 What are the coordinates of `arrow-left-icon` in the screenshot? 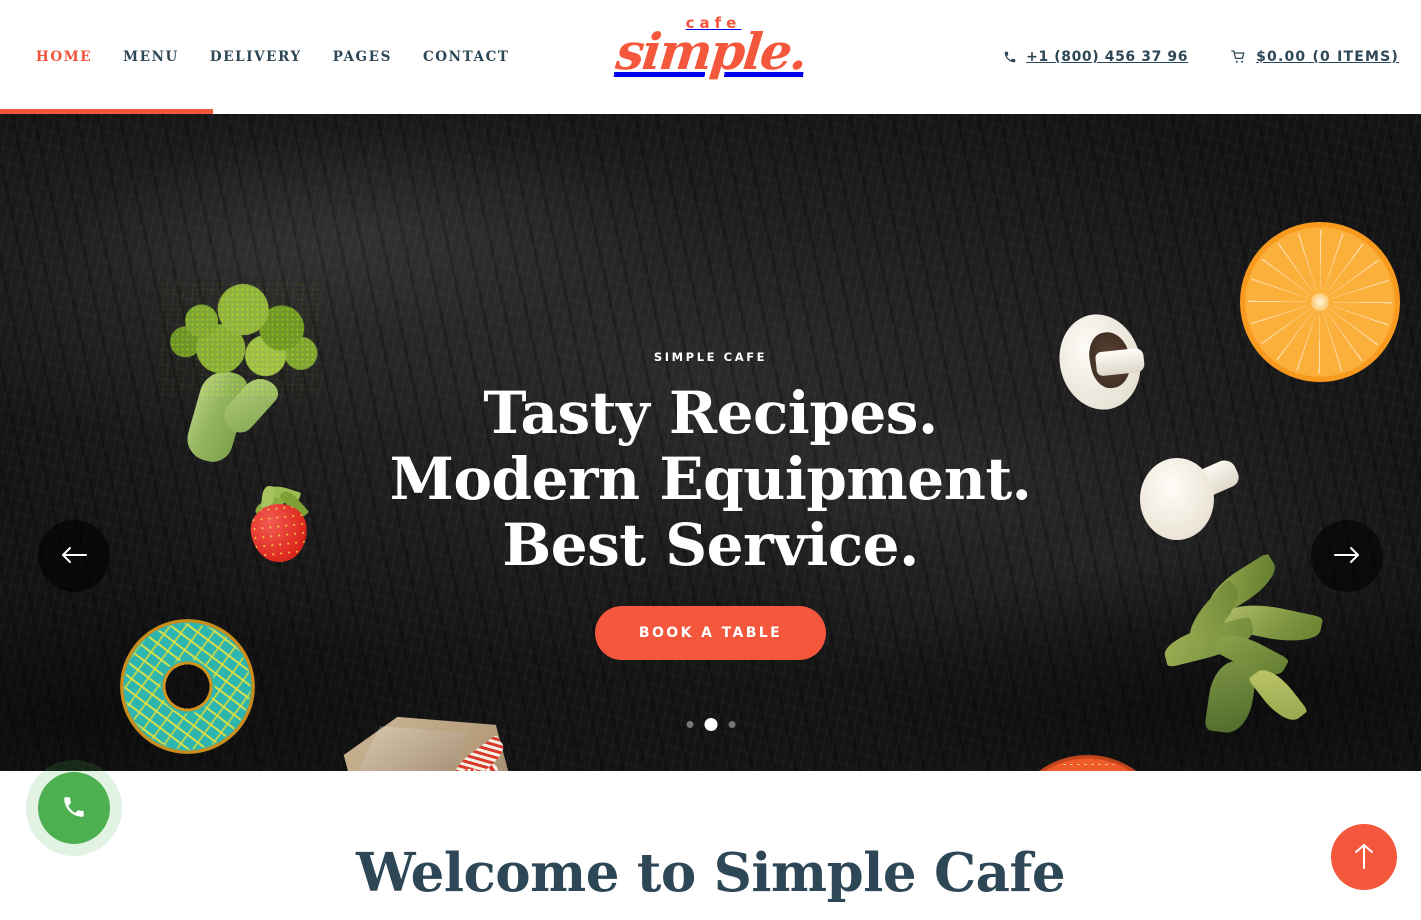 It's located at (74, 556).